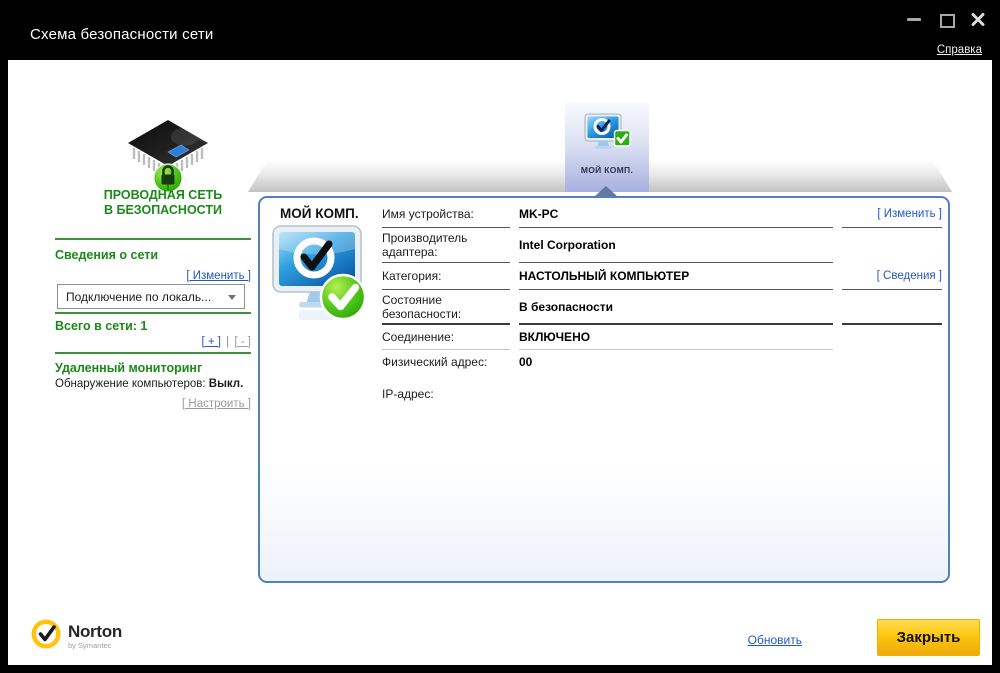 The height and width of the screenshot is (673, 1000). What do you see at coordinates (153, 275) in the screenshot?
I see `network-edit-row: [ Изменить ]` at bounding box center [153, 275].